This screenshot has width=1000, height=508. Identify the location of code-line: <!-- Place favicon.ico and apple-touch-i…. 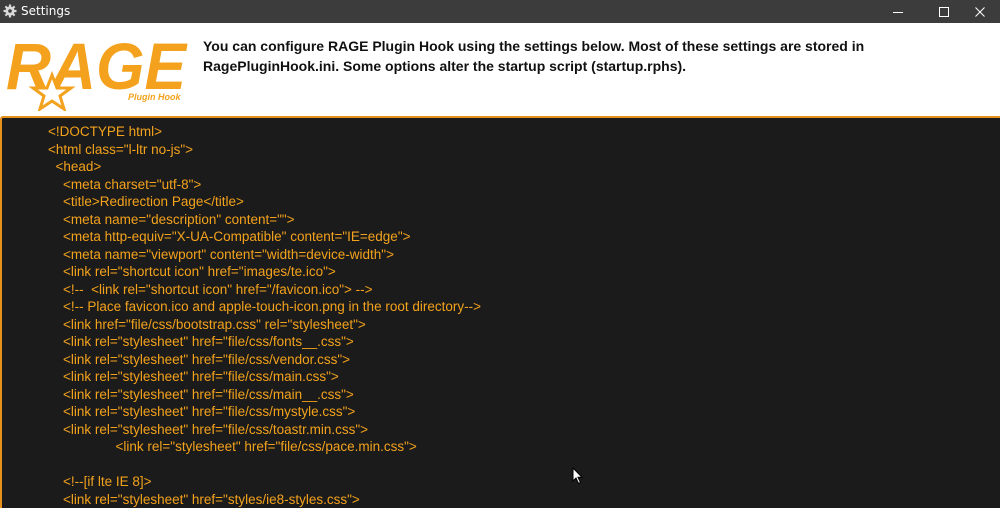
(264, 306).